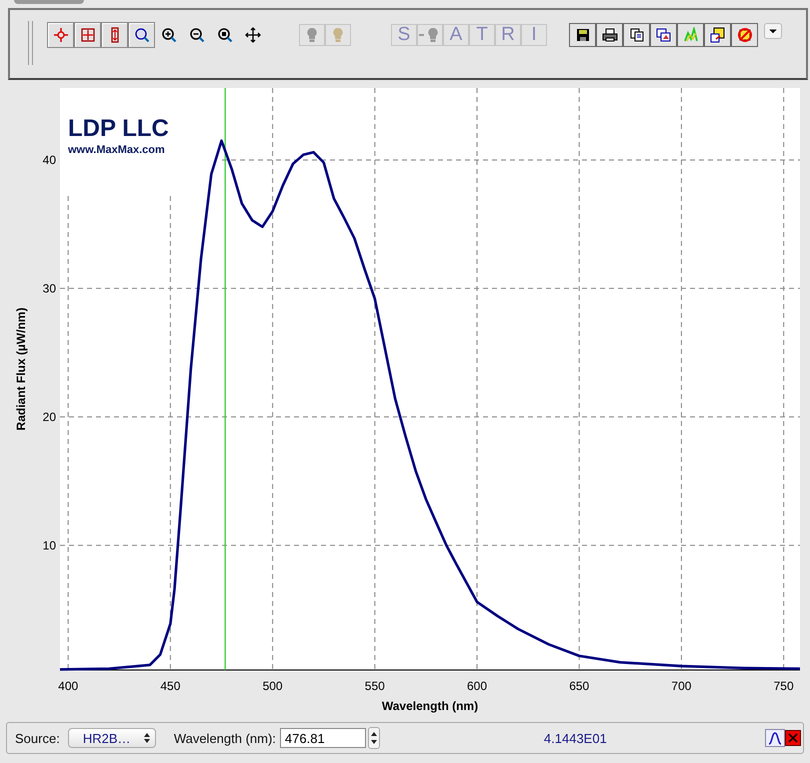 The image size is (810, 763). I want to click on export-button, so click(717, 35).